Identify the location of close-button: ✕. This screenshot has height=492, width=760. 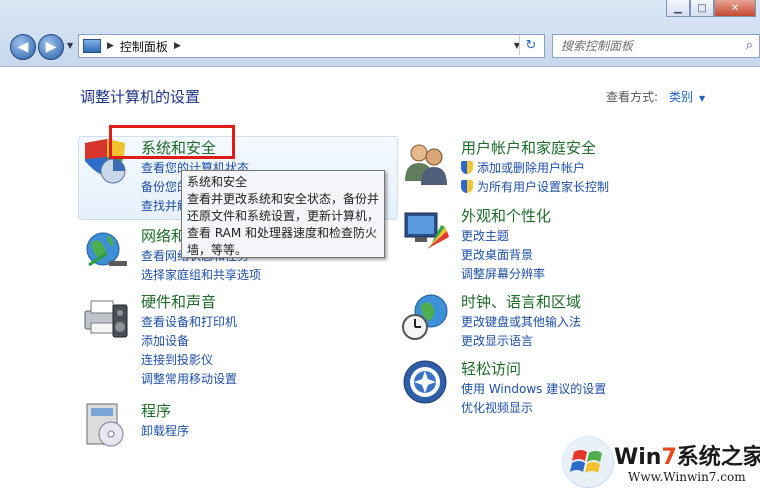
(735, 8).